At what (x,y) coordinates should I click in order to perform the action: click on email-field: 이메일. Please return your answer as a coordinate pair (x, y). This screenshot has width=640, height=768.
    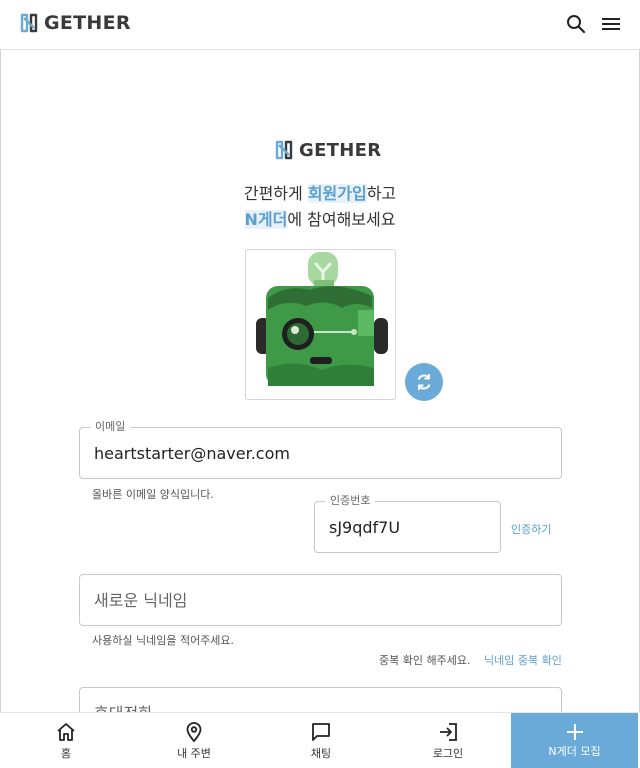
    Looking at the image, I should click on (320, 449).